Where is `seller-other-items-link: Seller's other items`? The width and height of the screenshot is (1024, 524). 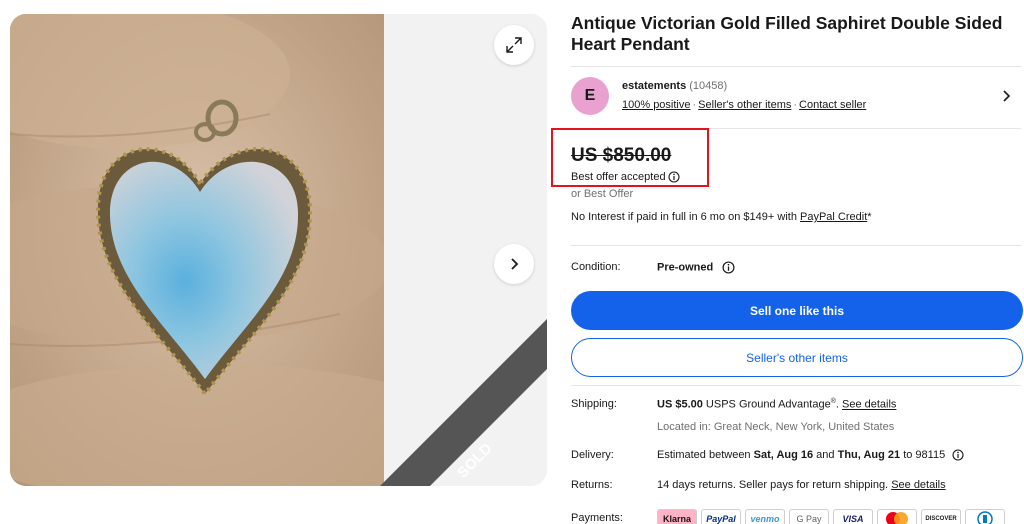 seller-other-items-link: Seller's other items is located at coordinates (744, 105).